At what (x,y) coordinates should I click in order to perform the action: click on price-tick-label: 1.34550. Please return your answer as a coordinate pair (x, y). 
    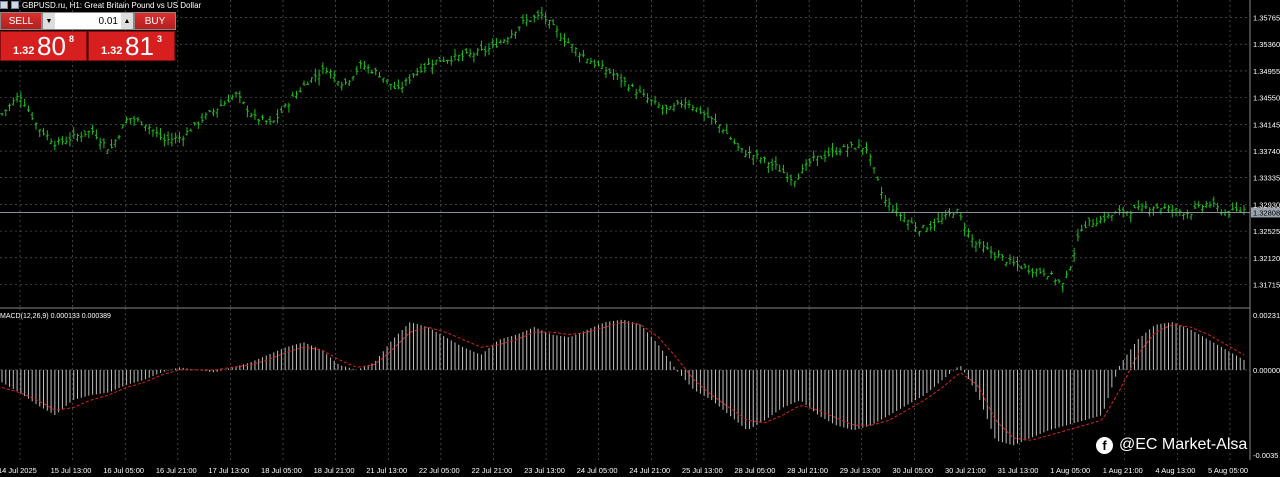
    Looking at the image, I should click on (1266, 98).